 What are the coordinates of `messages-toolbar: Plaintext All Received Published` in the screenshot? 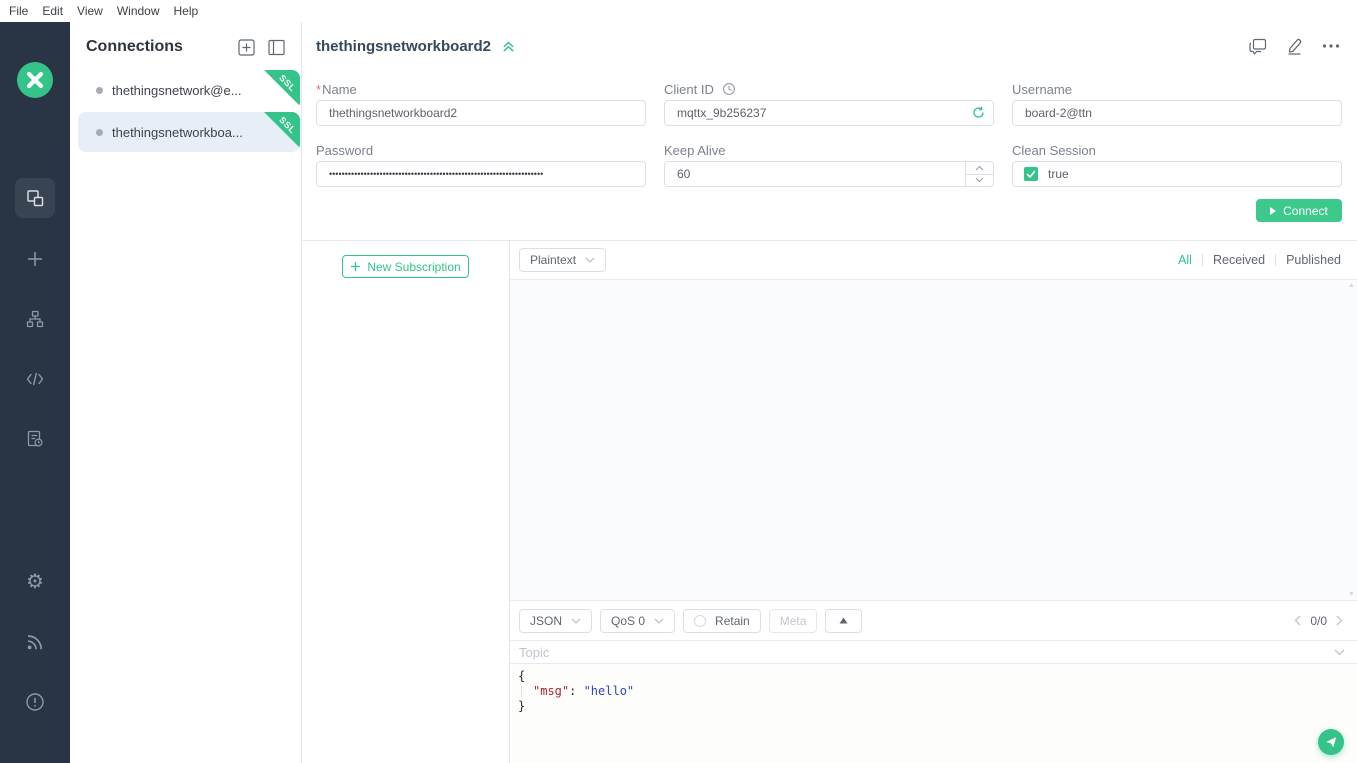 It's located at (933, 260).